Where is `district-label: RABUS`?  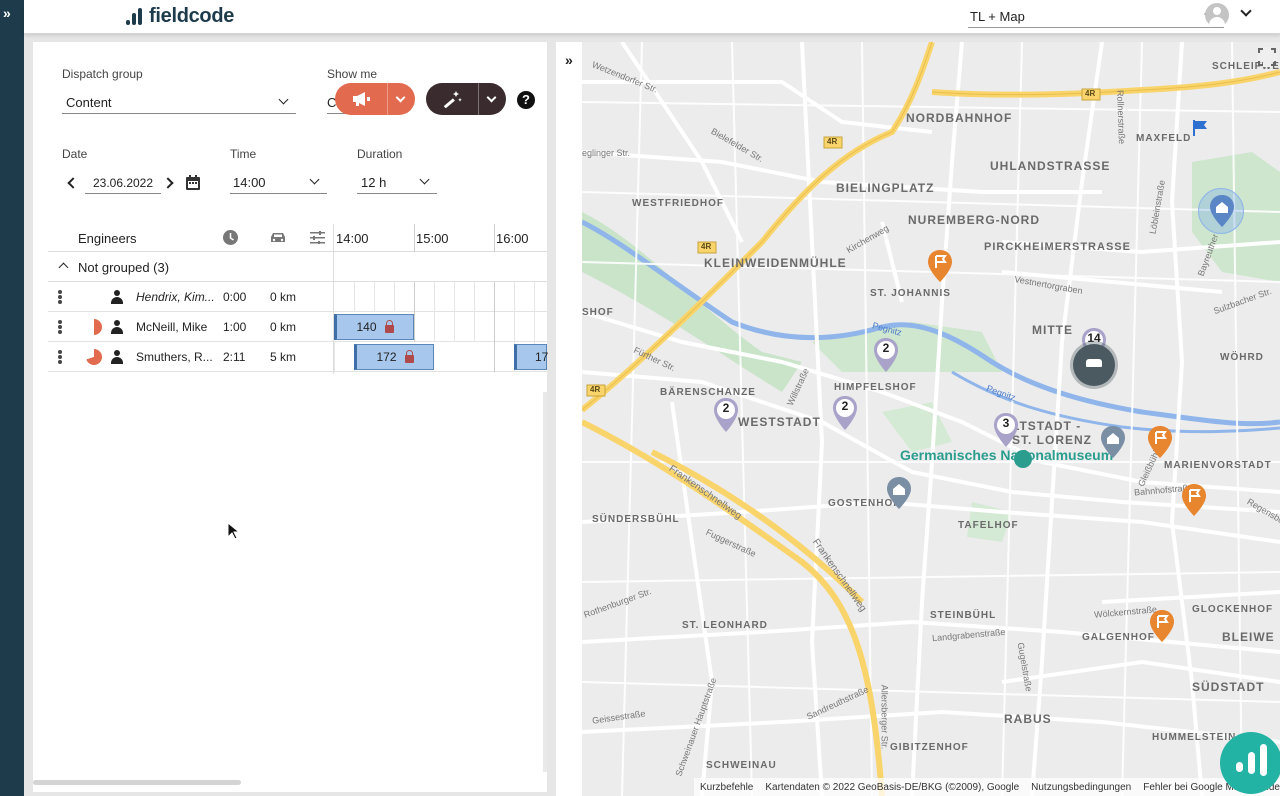
district-label: RABUS is located at coordinates (1028, 719).